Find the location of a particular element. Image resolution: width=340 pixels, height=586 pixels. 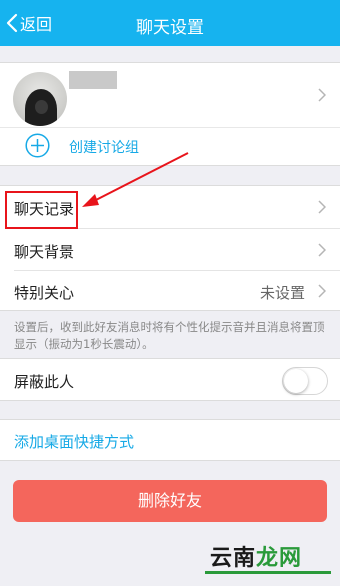

special-care-hint: 设置后，收到此好友消息时将有个性化提示音并且消息将置顶显示（振动为1秒长震动）。 is located at coordinates (169, 335).